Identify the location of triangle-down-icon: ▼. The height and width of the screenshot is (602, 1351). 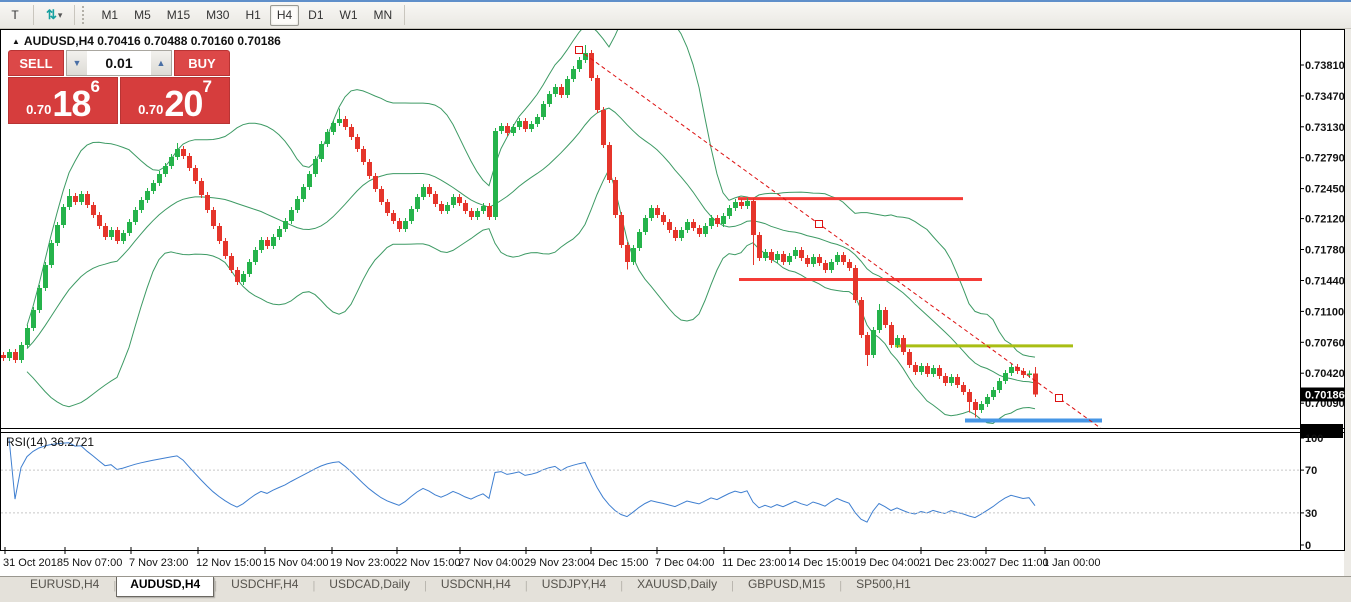
(77, 63).